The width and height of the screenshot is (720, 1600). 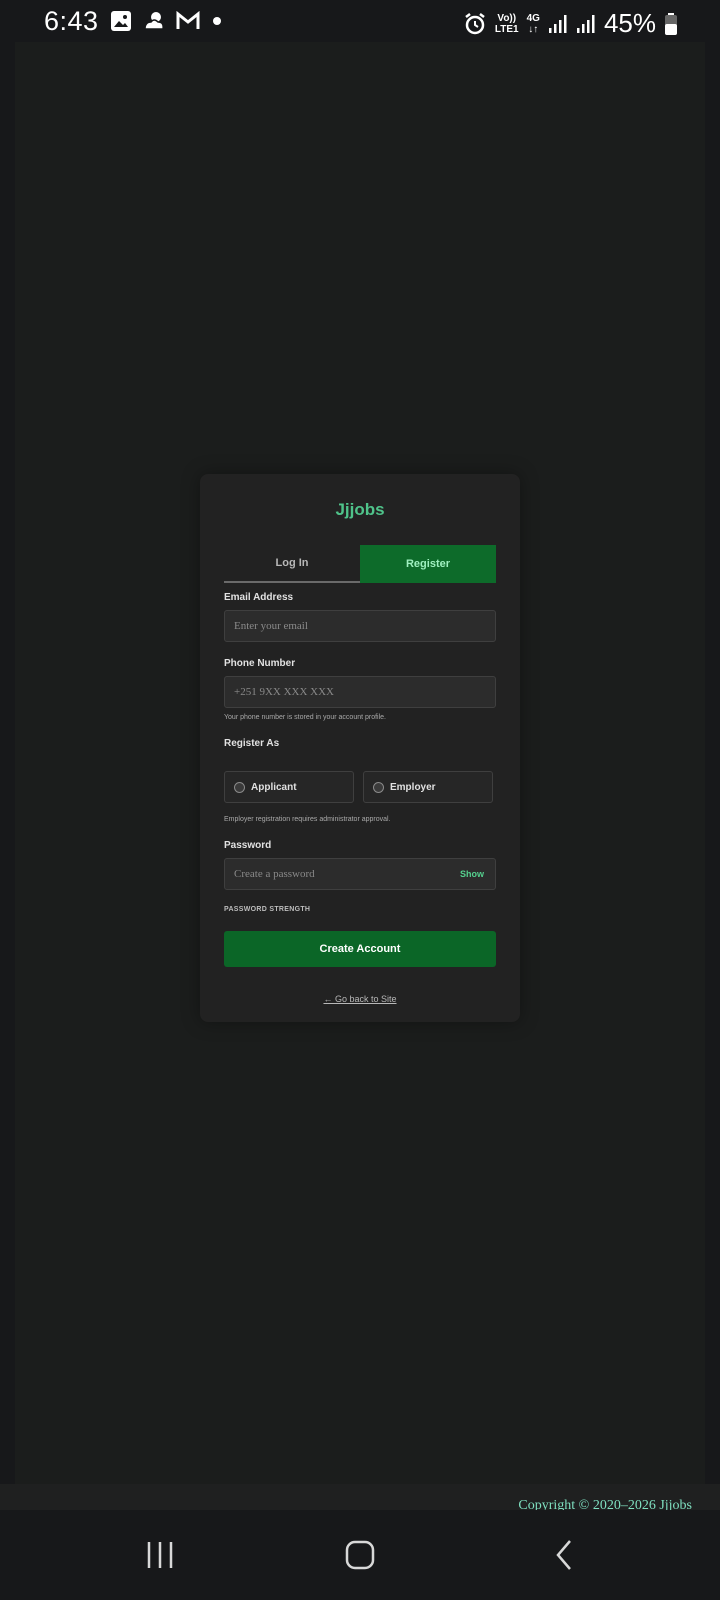 What do you see at coordinates (252, 743) in the screenshot?
I see `register-as-label: Register As` at bounding box center [252, 743].